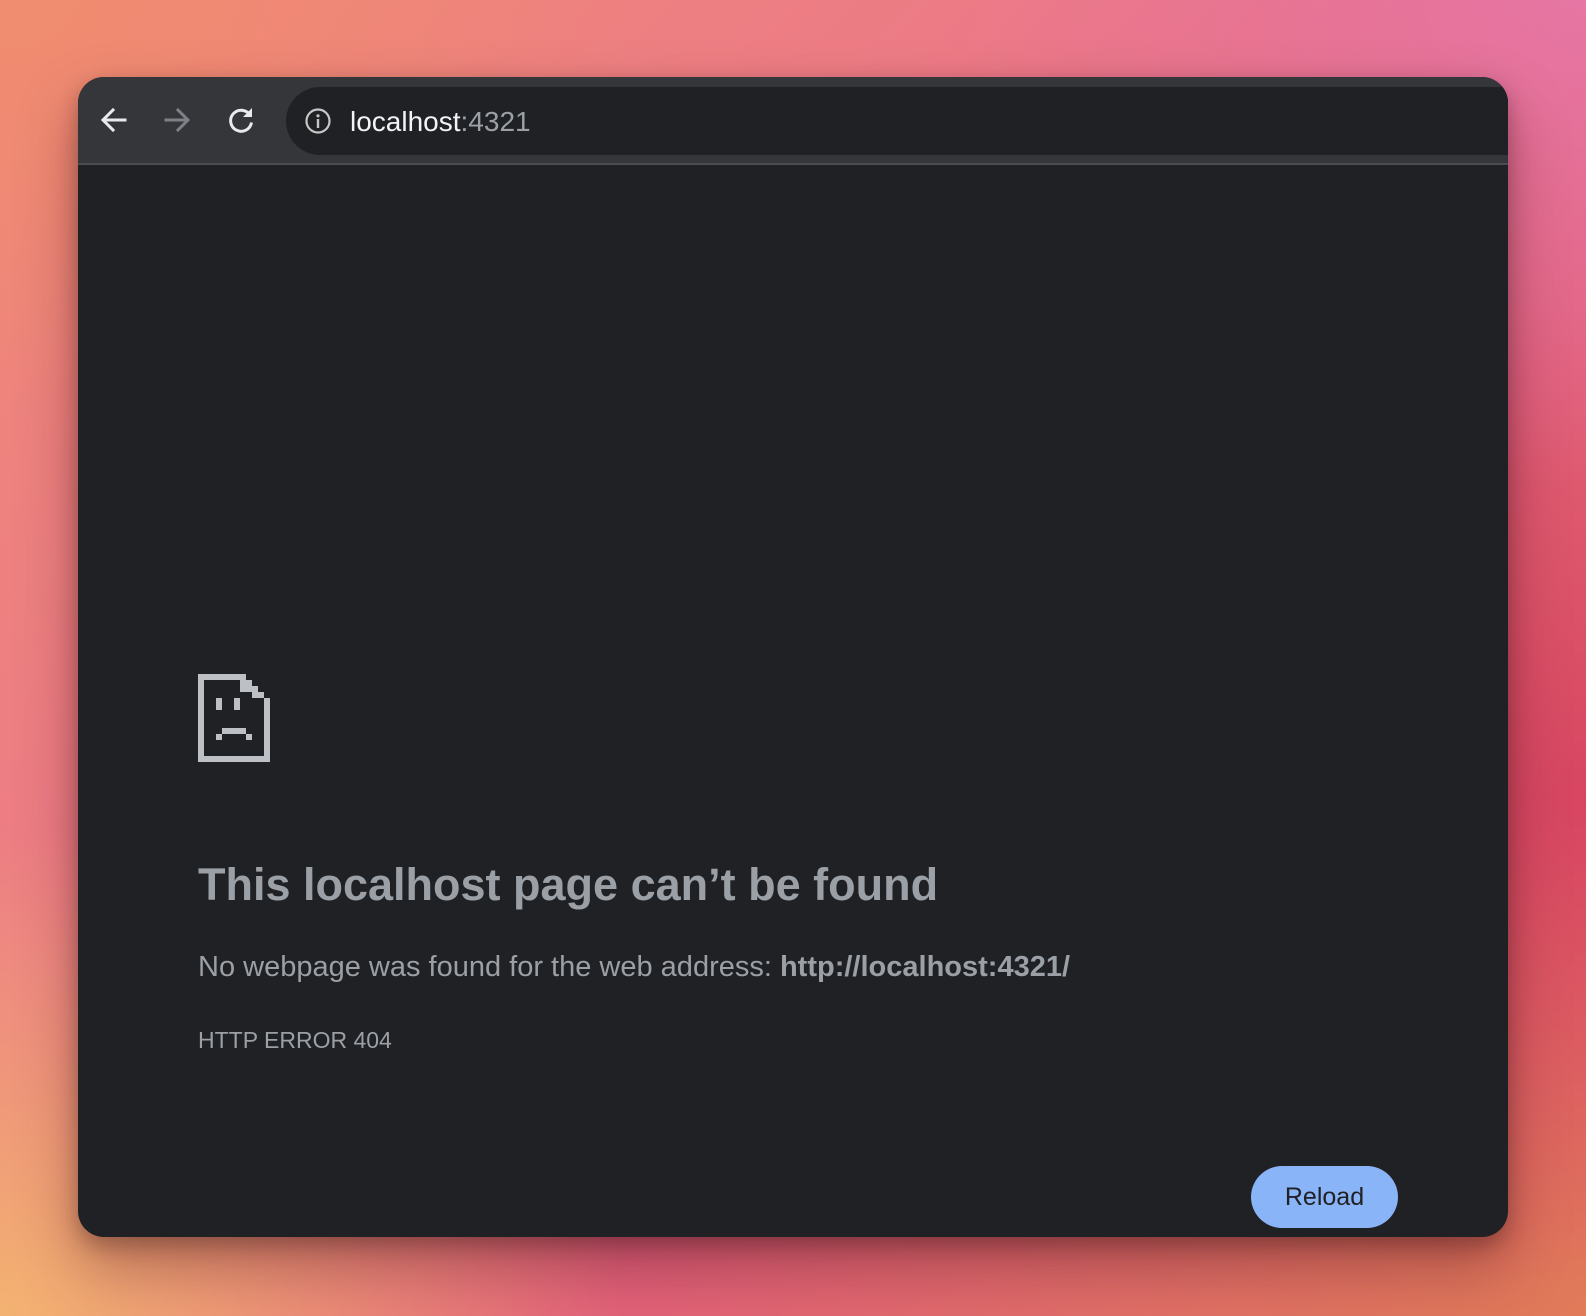  I want to click on reload-button: Reload, so click(1324, 1197).